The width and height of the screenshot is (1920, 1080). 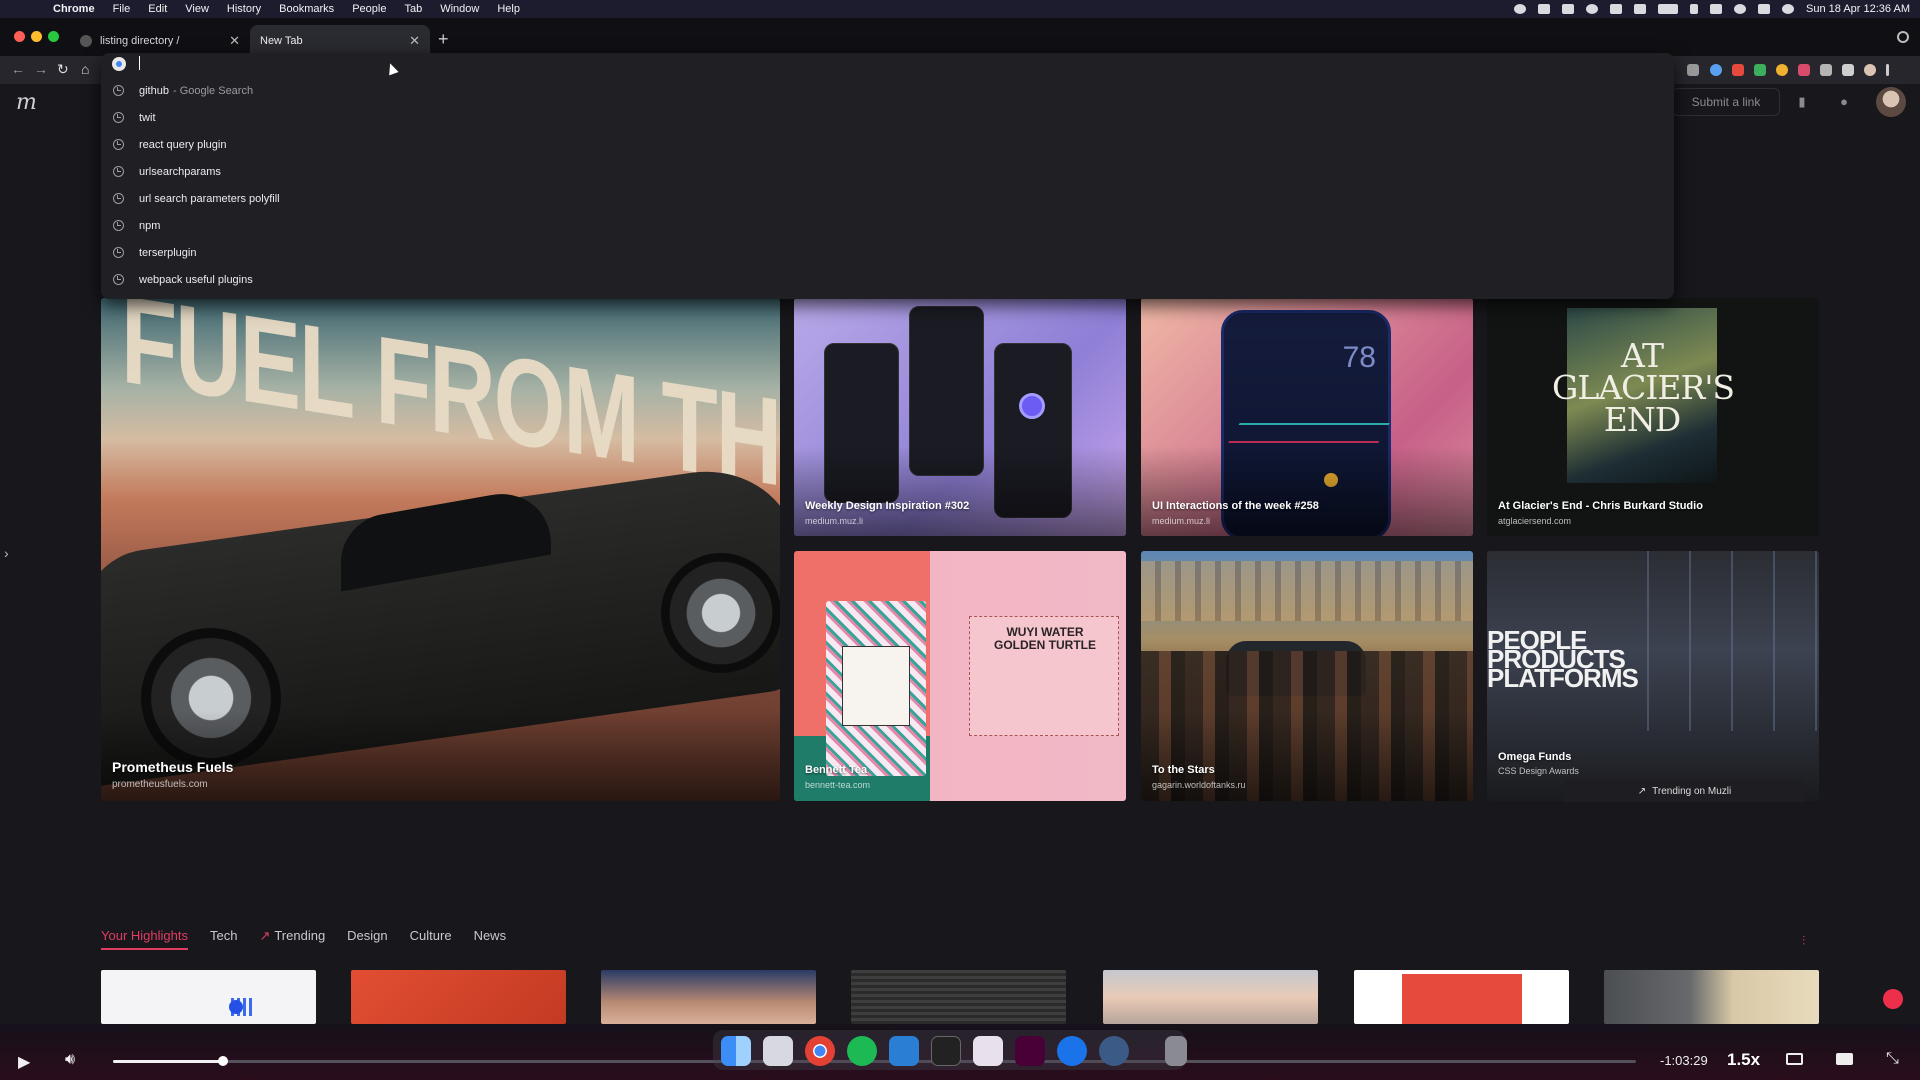 What do you see at coordinates (223, 936) in the screenshot?
I see `tab-tech: Tech` at bounding box center [223, 936].